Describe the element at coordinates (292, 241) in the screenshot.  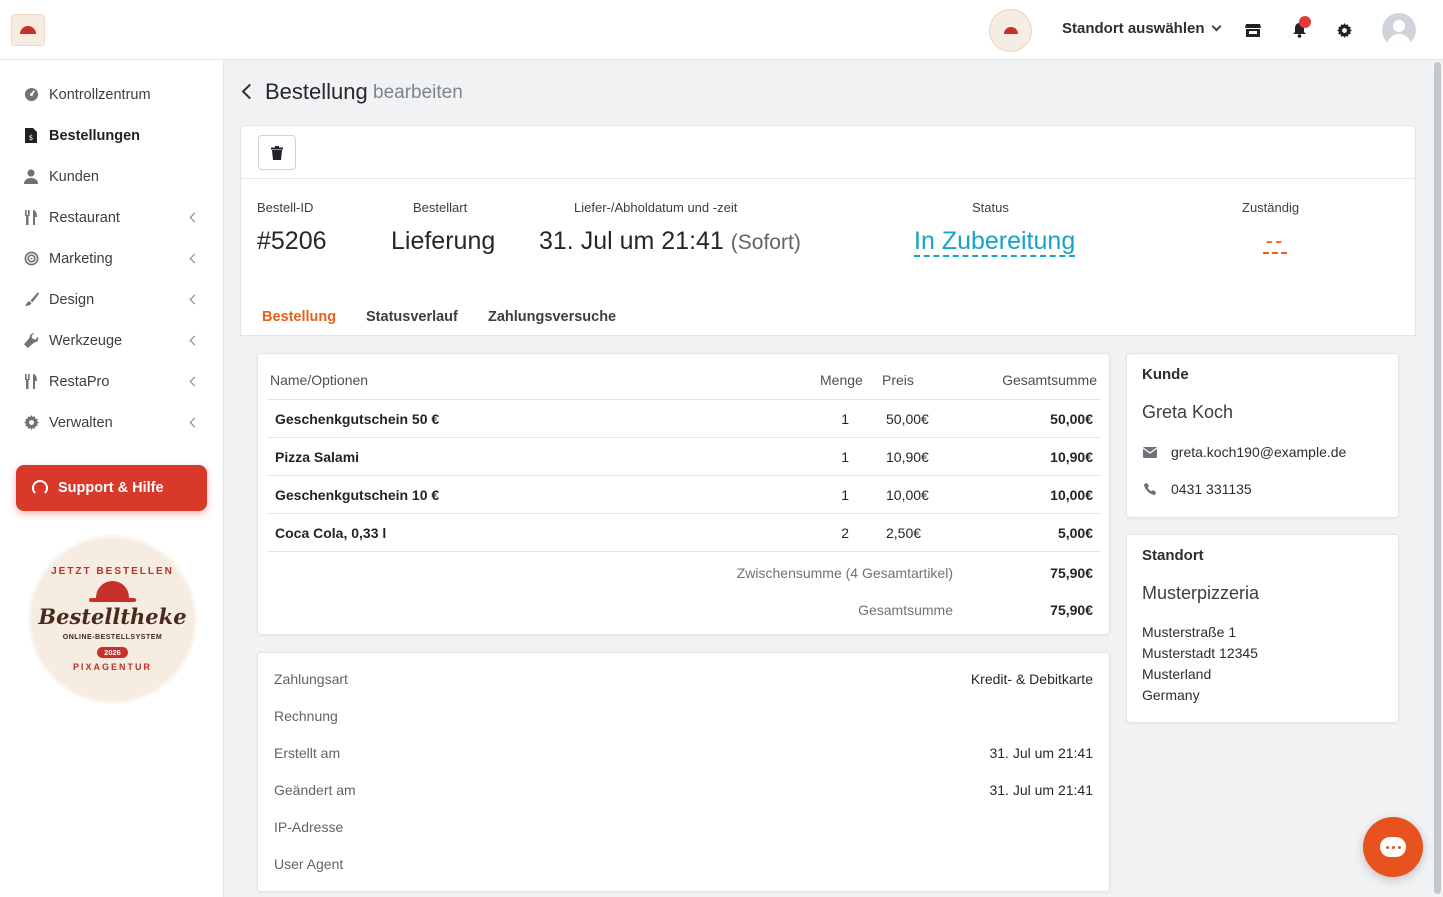
I see `order-id: #5206` at that location.